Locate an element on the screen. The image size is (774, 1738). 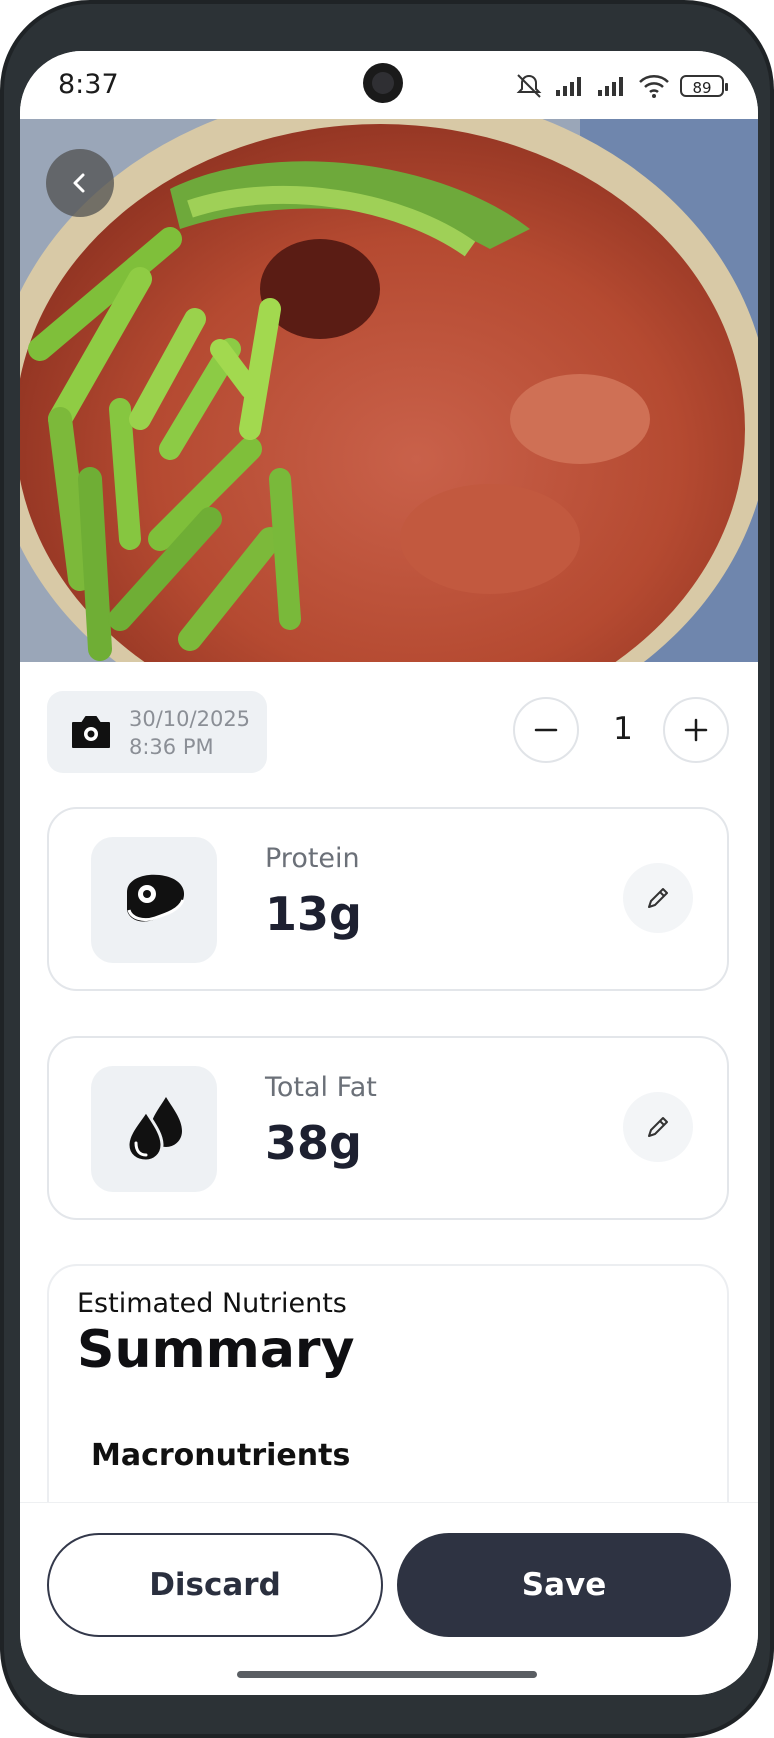
battery-indicator: 89 is located at coordinates (704, 86).